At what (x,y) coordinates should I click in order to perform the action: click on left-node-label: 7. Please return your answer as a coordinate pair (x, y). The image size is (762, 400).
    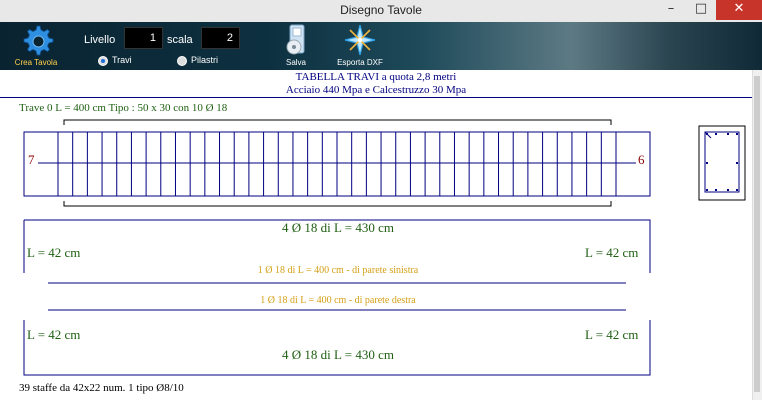
    Looking at the image, I should click on (31, 159).